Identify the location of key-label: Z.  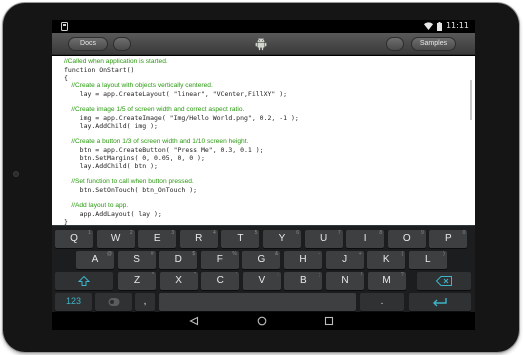
(137, 280).